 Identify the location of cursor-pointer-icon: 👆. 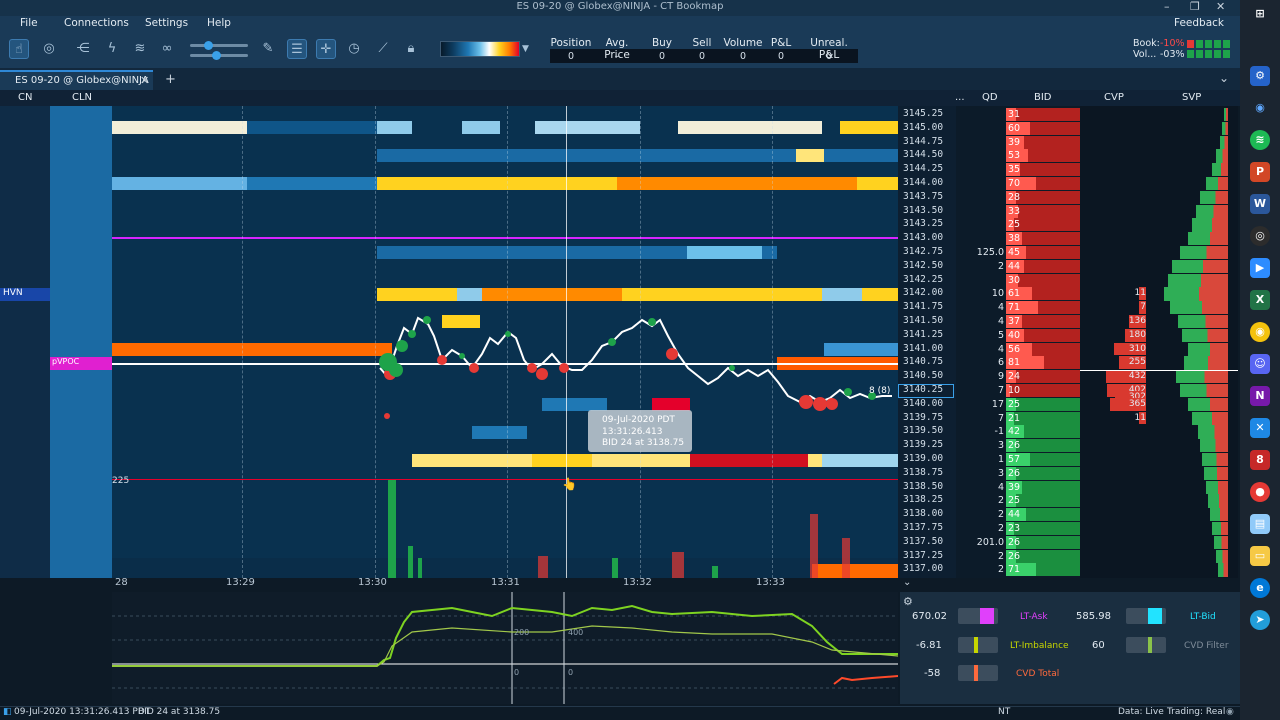
(569, 484).